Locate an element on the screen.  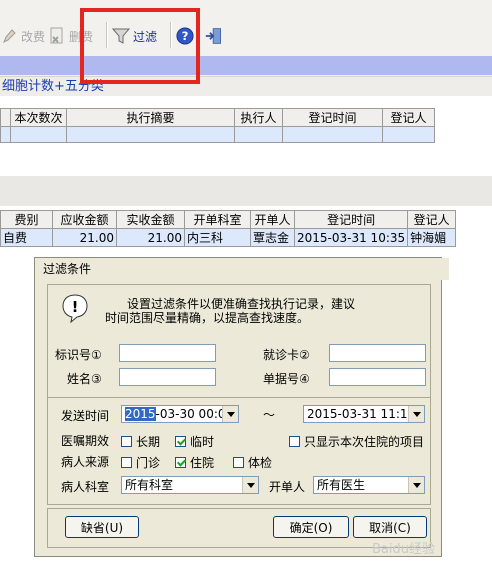
table-row is located at coordinates (217, 134).